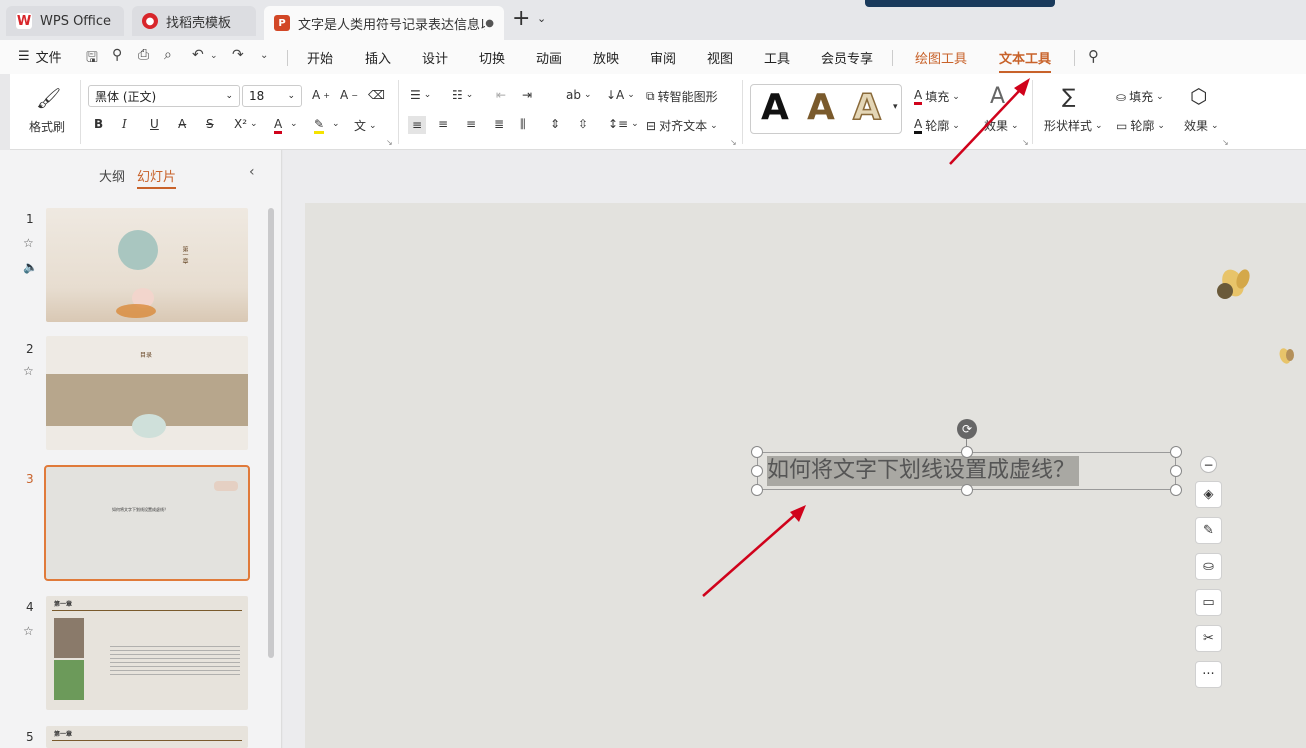 The width and height of the screenshot is (1306, 748). I want to click on pen-icon: ✎, so click(1208, 530).